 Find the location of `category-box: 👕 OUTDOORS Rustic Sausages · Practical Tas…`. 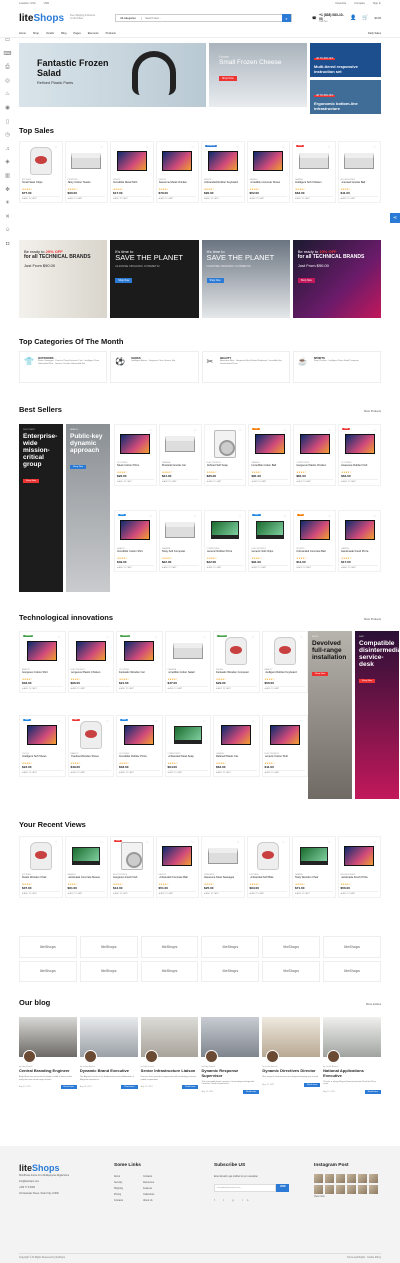

category-box: 👕 OUTDOORS Rustic Sausages · Practical Tas… is located at coordinates (63, 367).